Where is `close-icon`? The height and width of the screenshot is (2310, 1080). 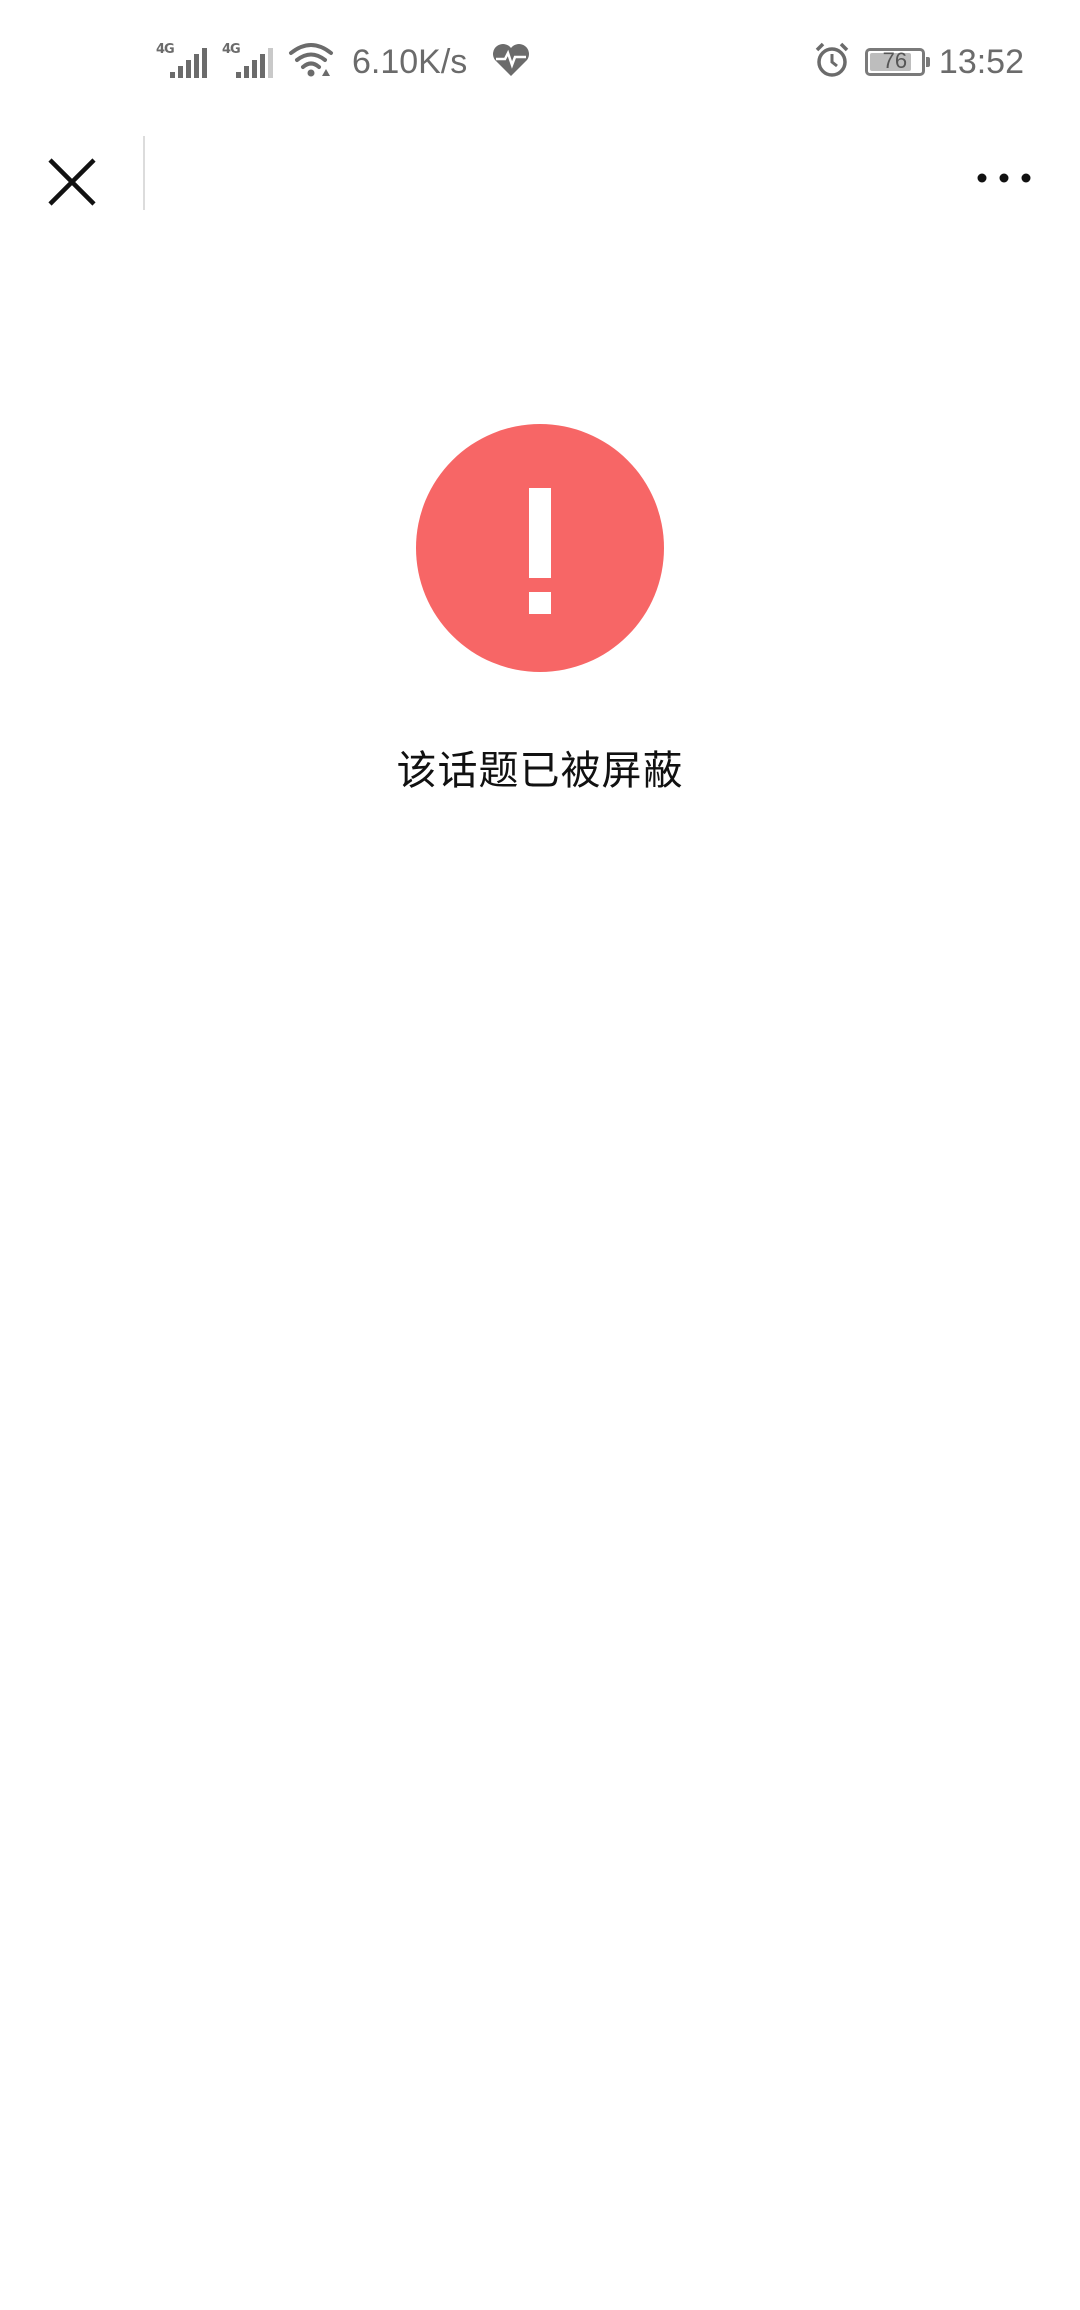
close-icon is located at coordinates (72, 182).